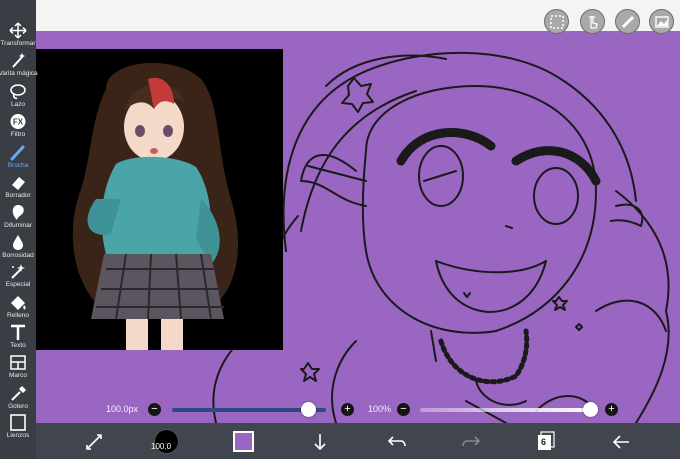 This screenshot has width=680, height=459. I want to click on bottom-toolbar: 100.0 6, so click(358, 441).